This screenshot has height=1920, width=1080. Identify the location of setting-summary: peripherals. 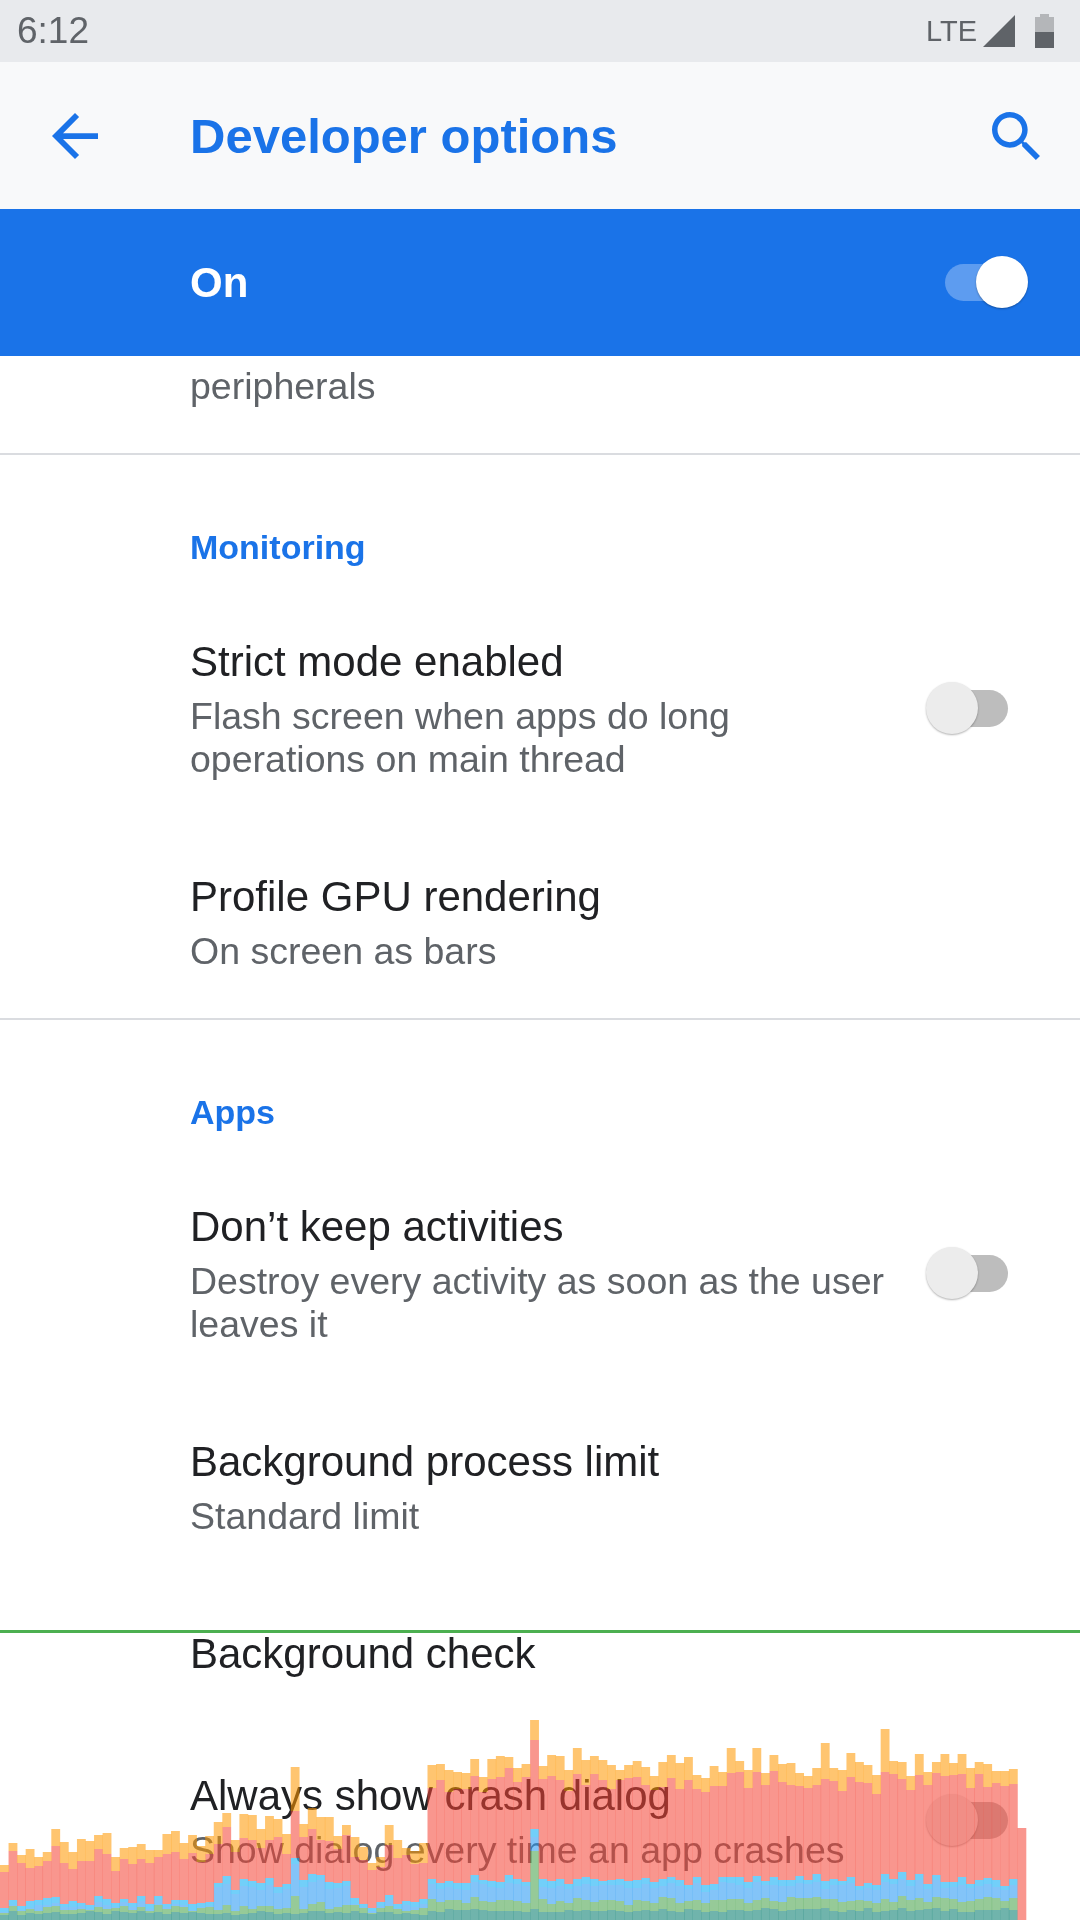
(283, 386).